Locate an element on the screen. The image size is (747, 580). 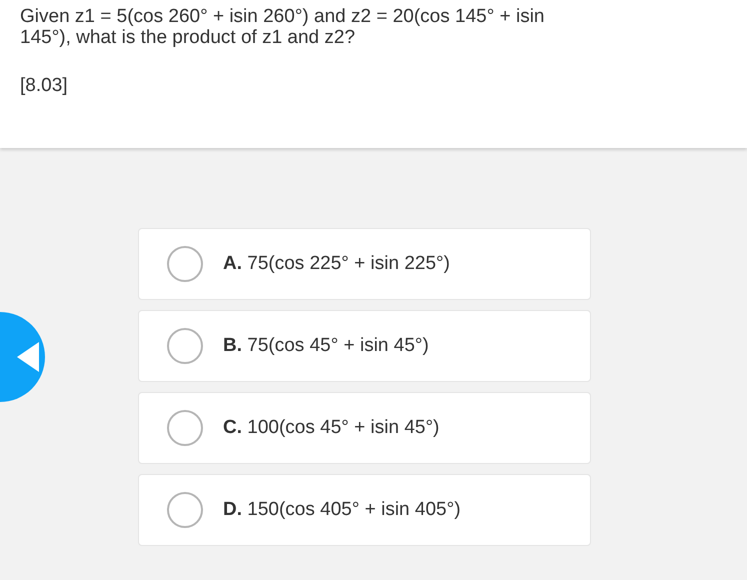
answer-option: B. 75(cos 45° + isin 45°) is located at coordinates (364, 346).